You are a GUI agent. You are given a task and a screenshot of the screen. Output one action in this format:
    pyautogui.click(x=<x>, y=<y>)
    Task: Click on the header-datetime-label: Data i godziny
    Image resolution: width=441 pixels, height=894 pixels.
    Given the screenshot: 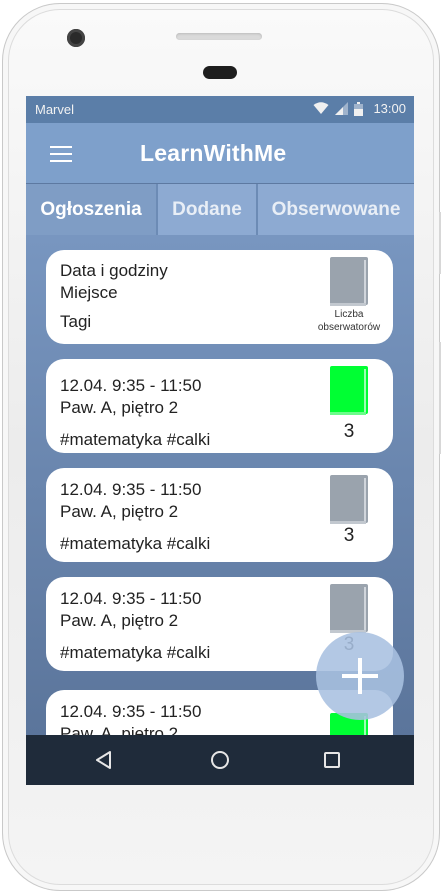 What is the action you would take?
    pyautogui.click(x=114, y=270)
    